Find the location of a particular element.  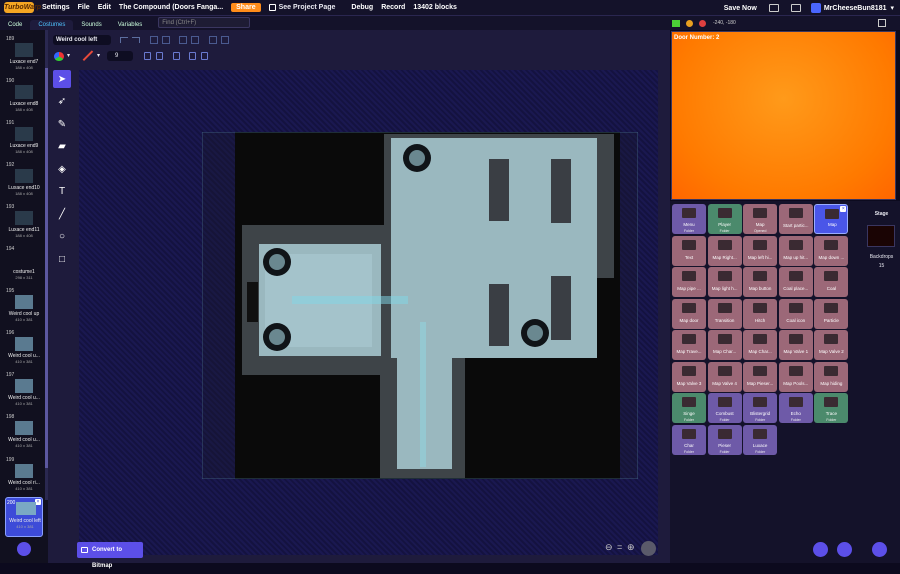

search-sprite-icon is located at coordinates (820, 549).